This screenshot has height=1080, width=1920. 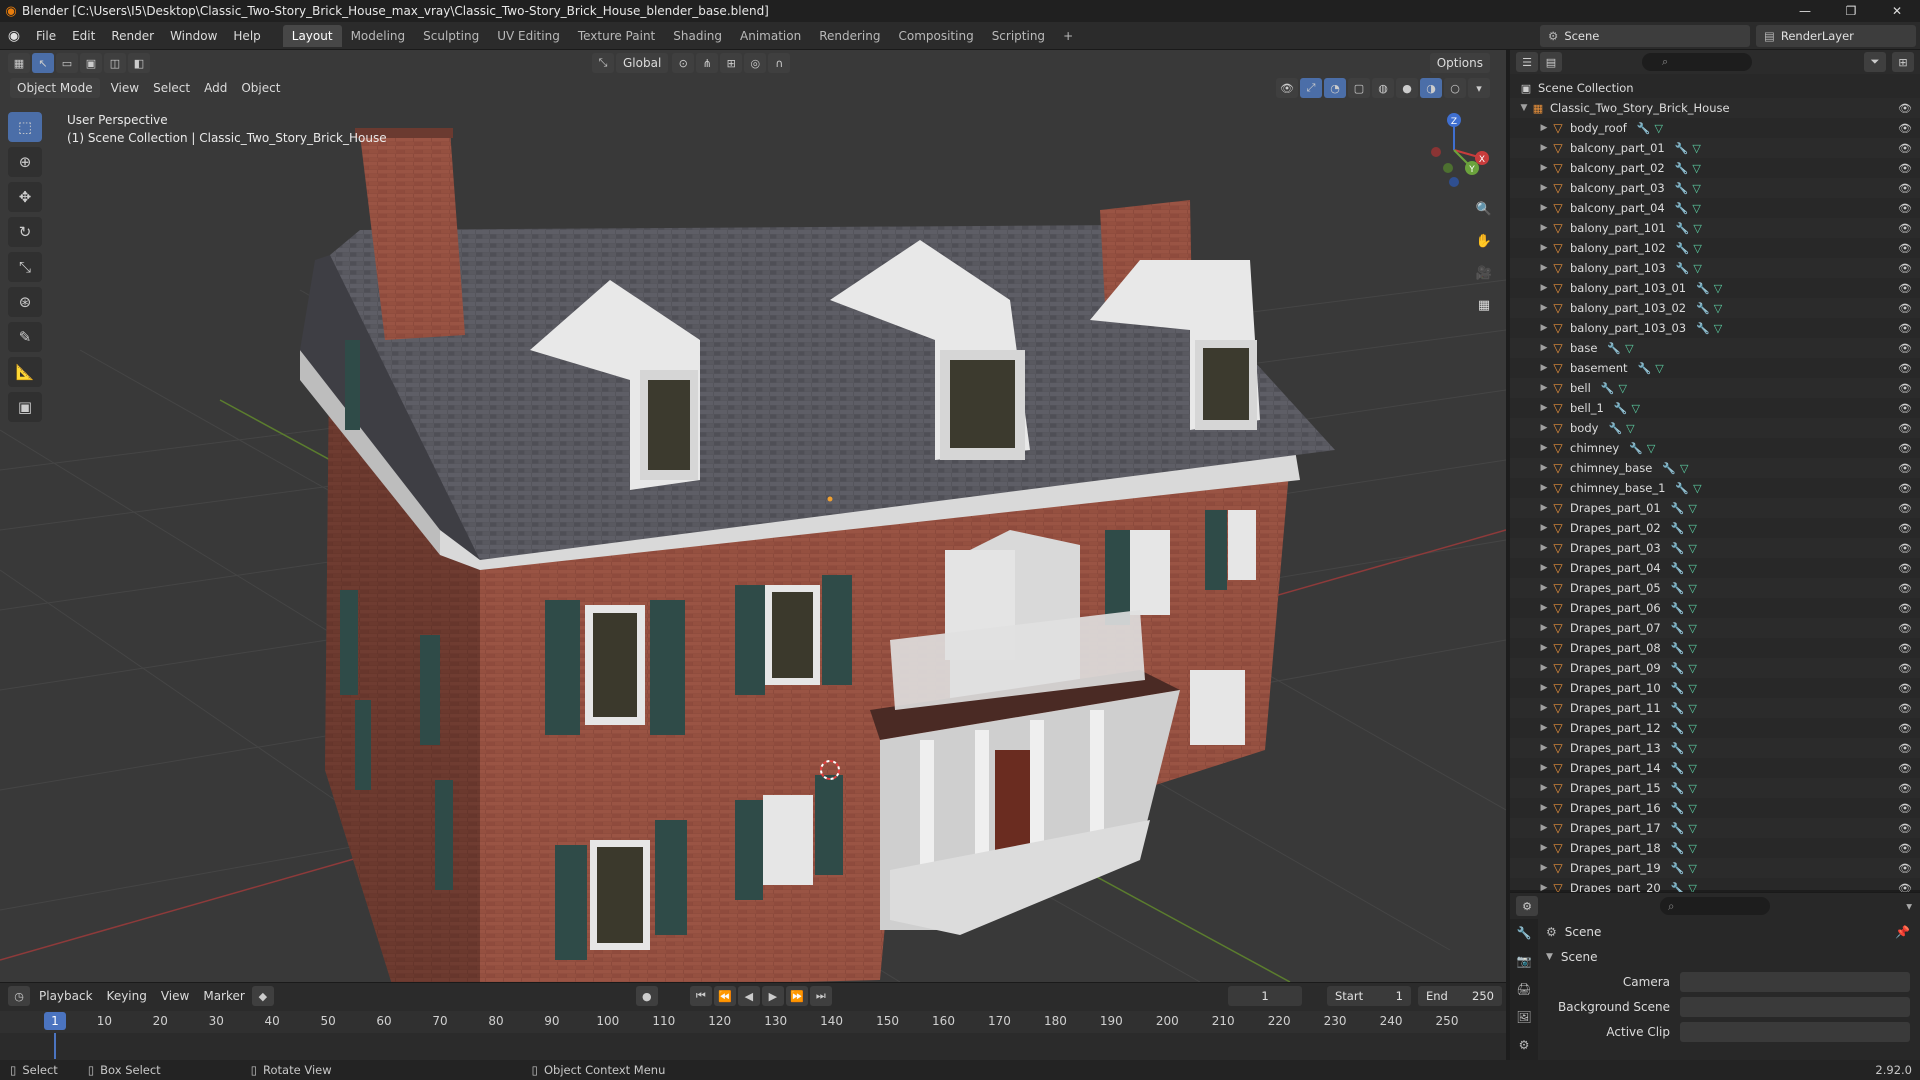 I want to click on transform-tool-icon: ⊛, so click(x=25, y=302).